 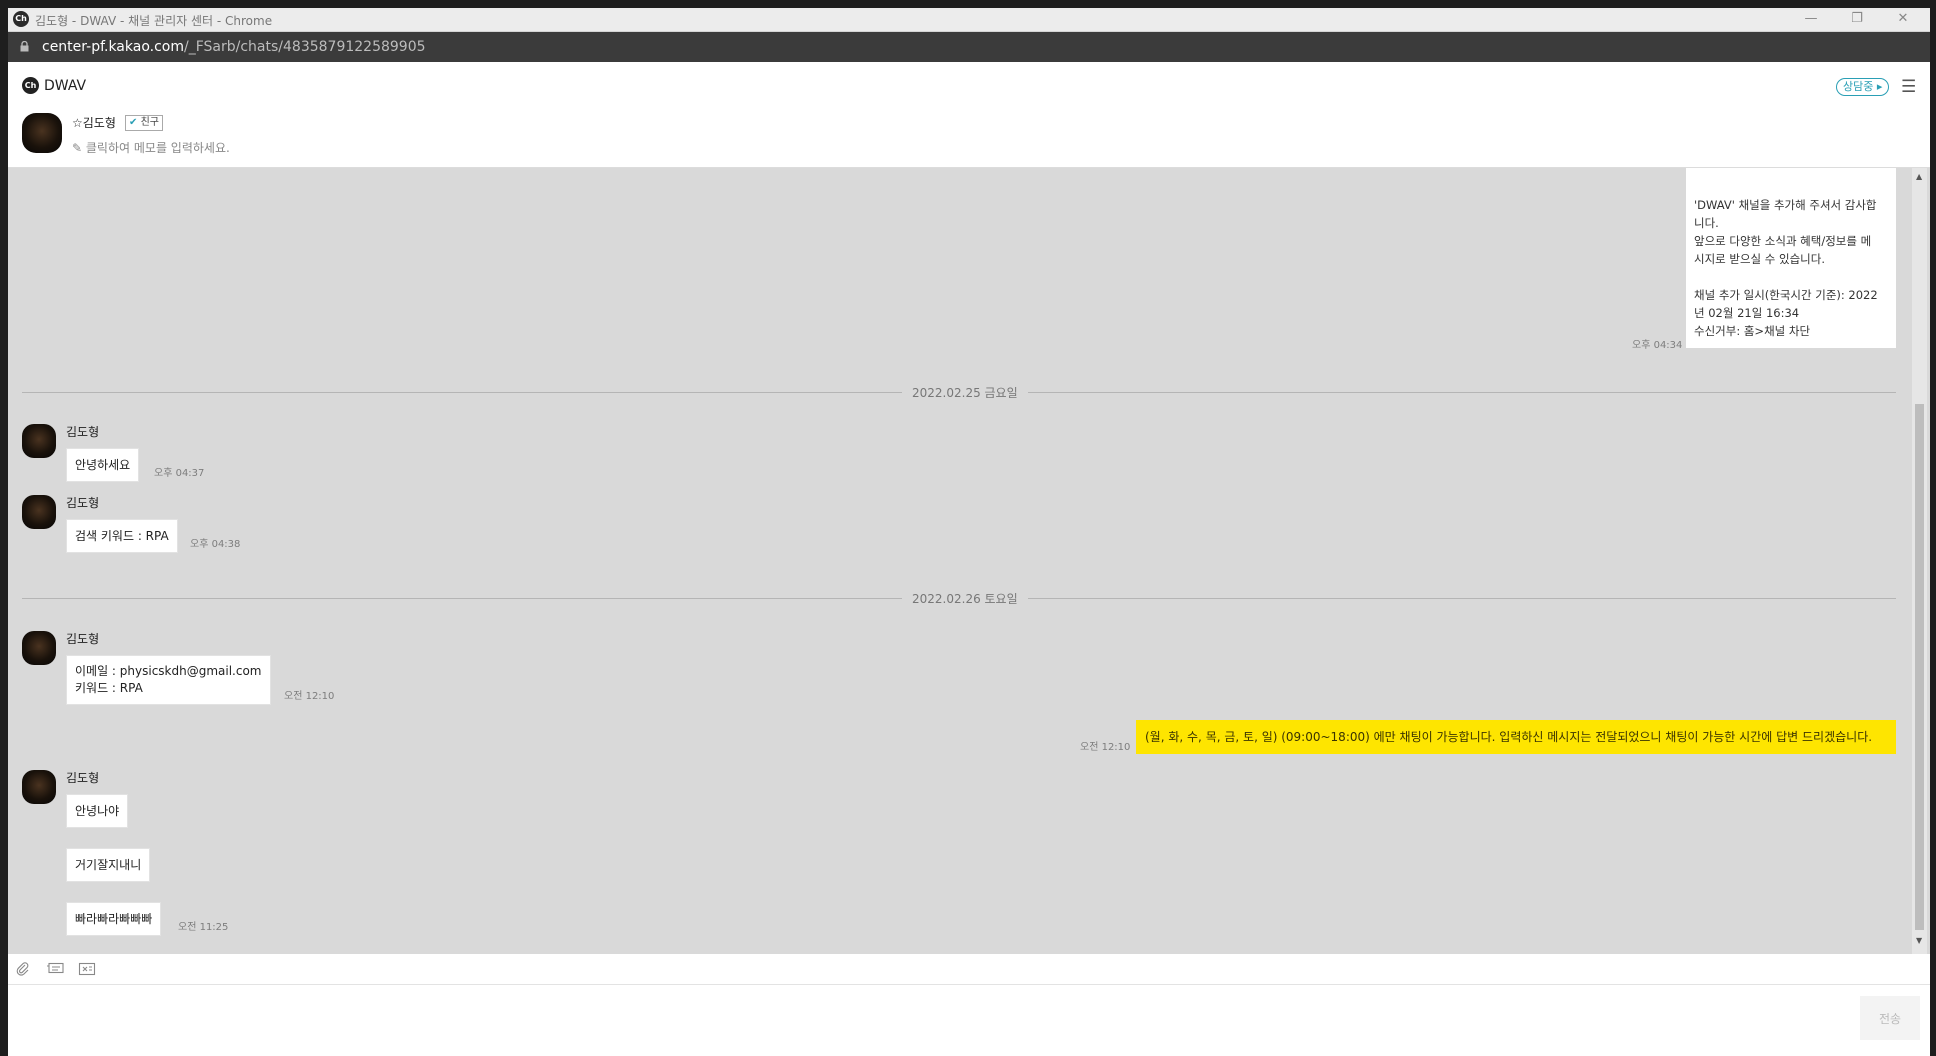 I want to click on message-time: 오후 04:38, so click(x=215, y=544).